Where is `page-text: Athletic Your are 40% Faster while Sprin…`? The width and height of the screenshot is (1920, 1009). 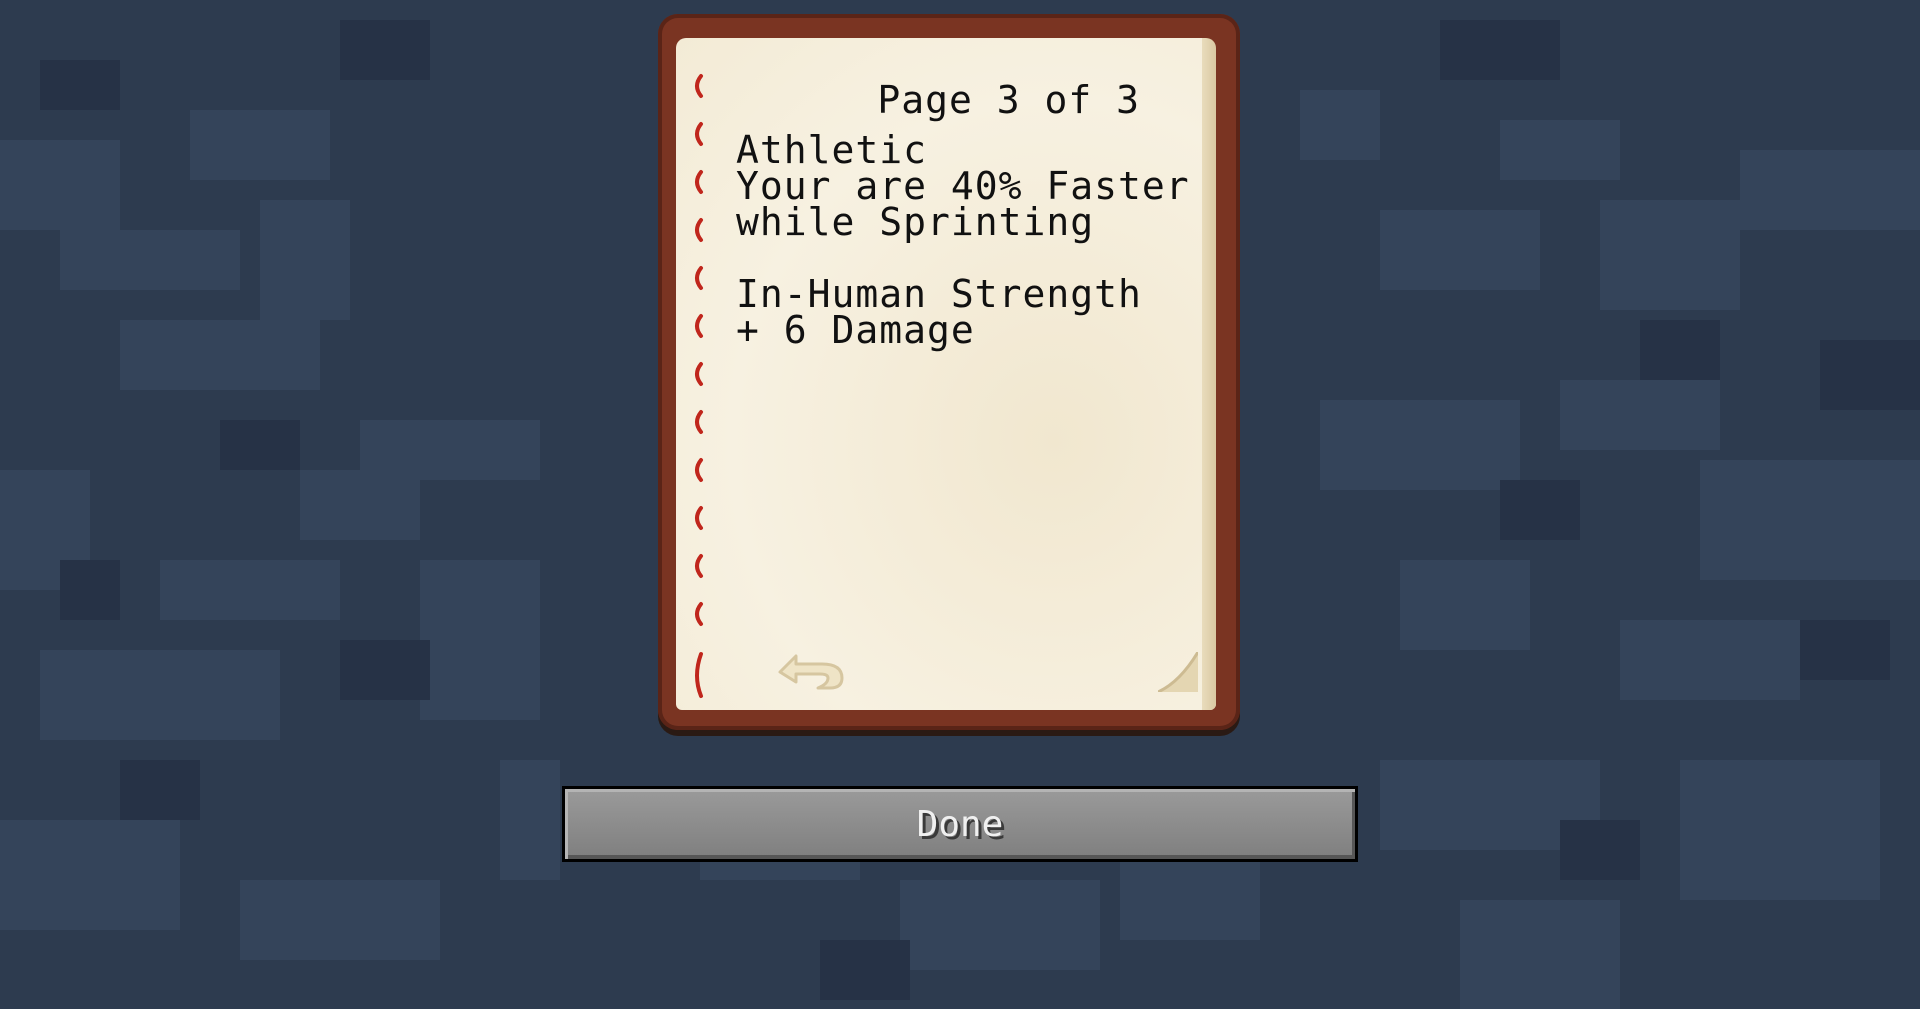 page-text: Athletic Your are 40% Faster while Sprin… is located at coordinates (966, 240).